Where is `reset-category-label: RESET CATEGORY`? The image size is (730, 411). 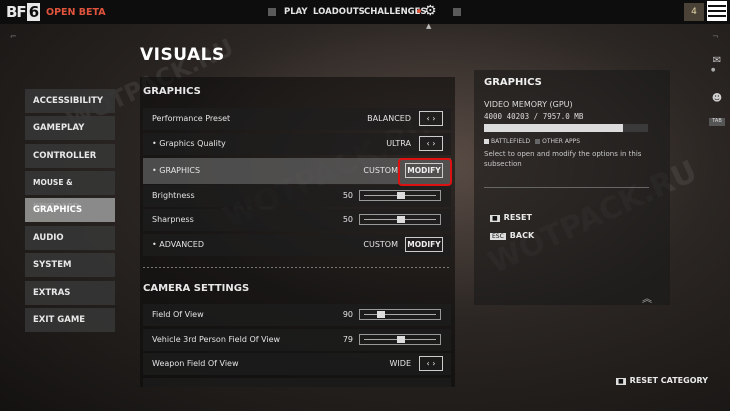 reset-category-label: RESET CATEGORY is located at coordinates (669, 380).